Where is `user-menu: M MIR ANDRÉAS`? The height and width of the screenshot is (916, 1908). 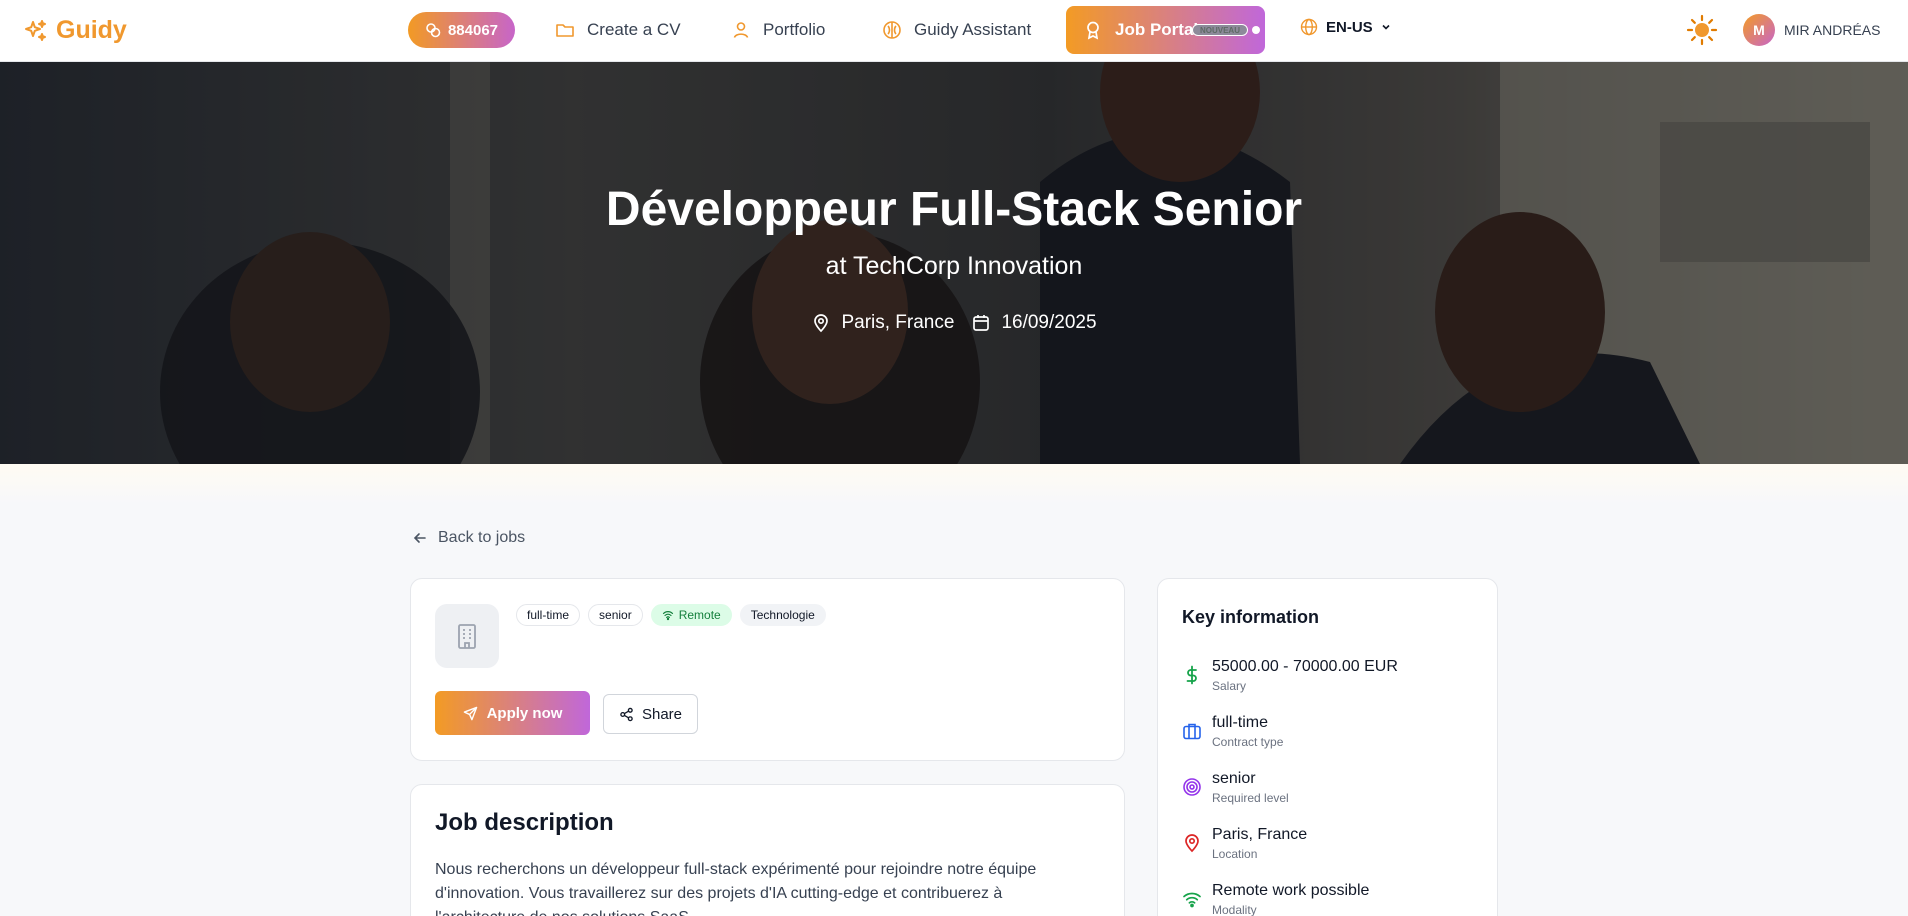
user-menu: M MIR ANDRÉAS is located at coordinates (1811, 30).